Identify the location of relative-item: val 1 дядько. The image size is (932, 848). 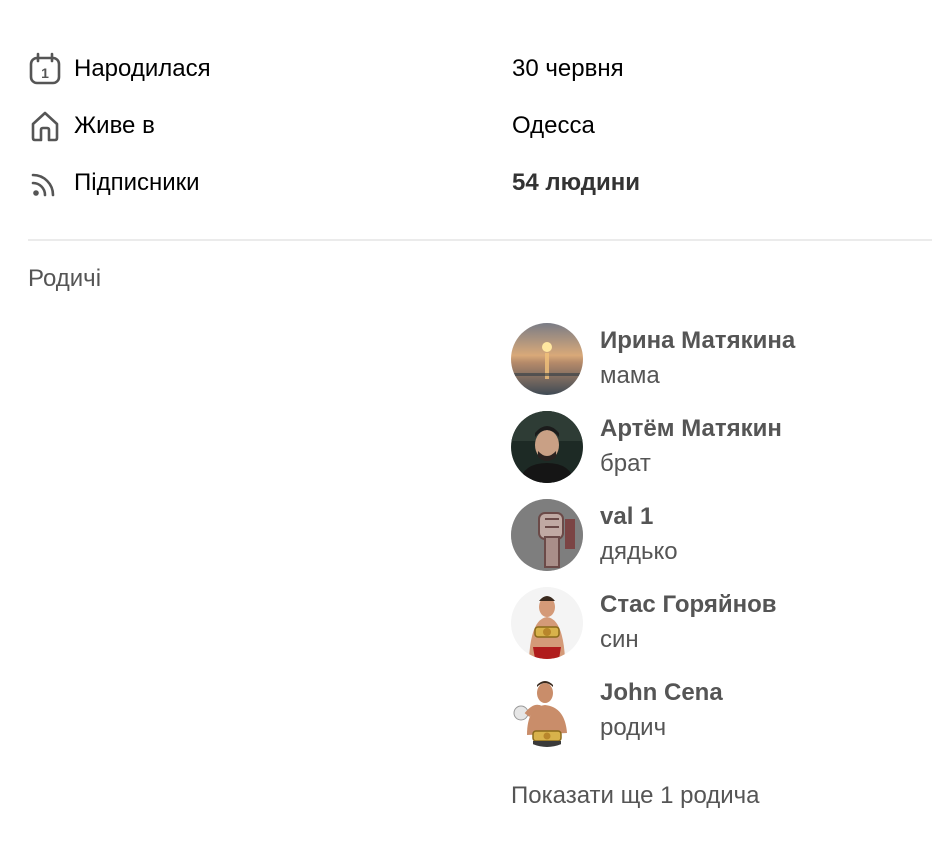
(711, 535).